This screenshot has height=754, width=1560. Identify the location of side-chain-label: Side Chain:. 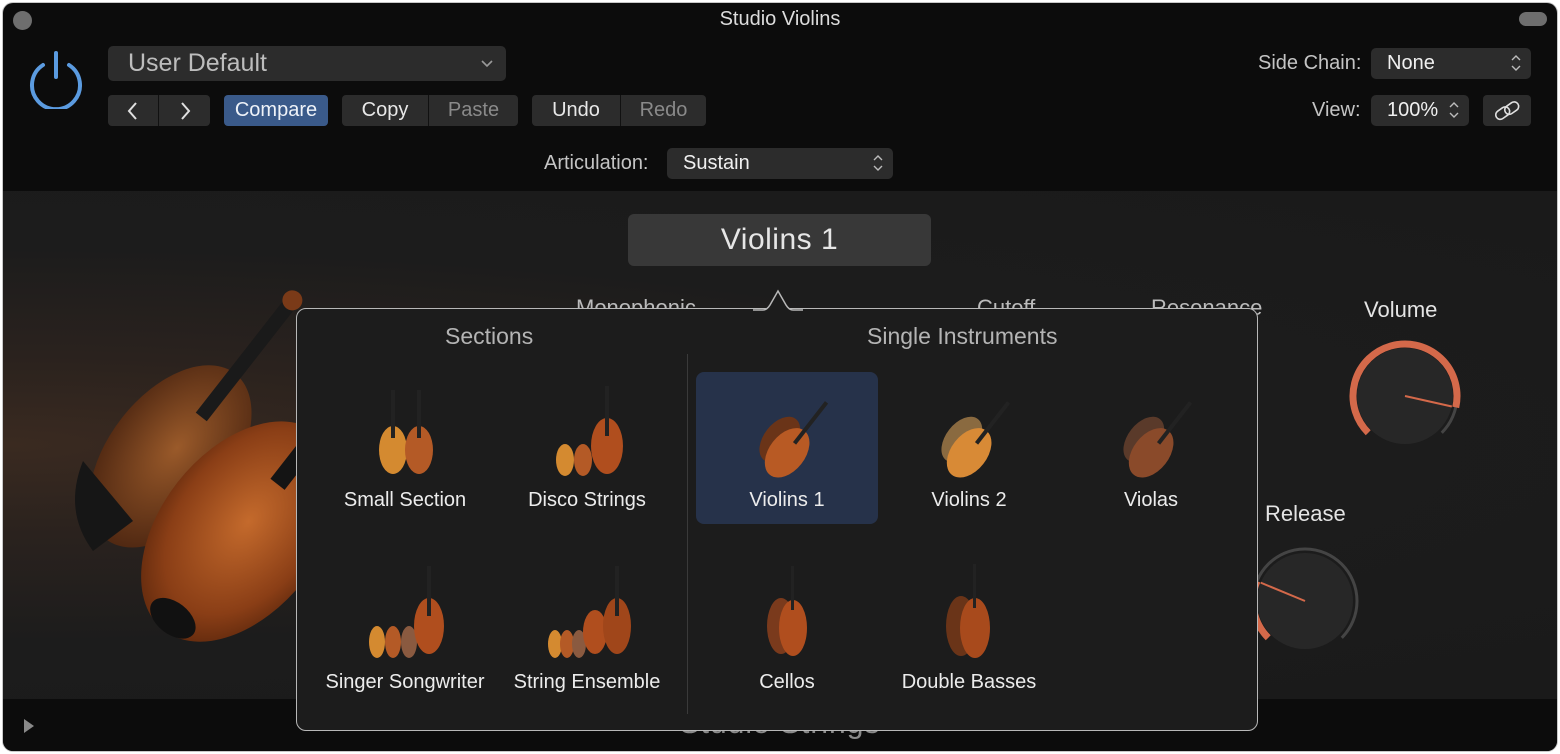
(1310, 63).